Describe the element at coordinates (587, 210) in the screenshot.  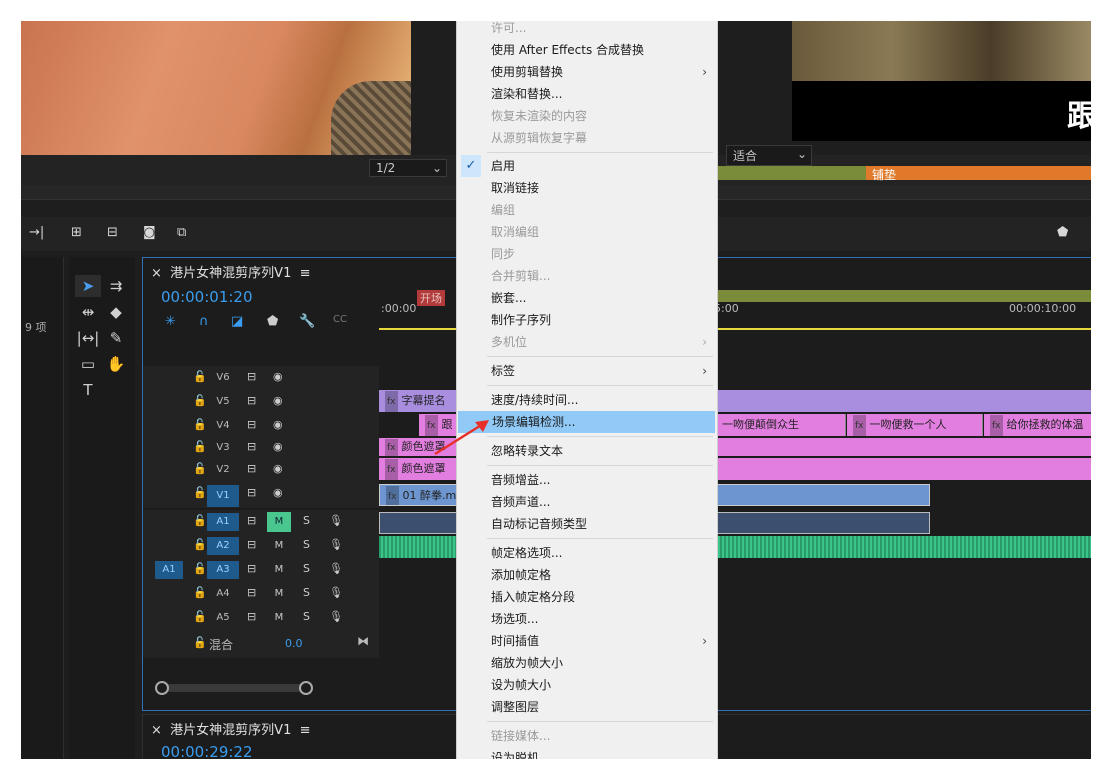
I see `menu-item-group: 编组` at that location.